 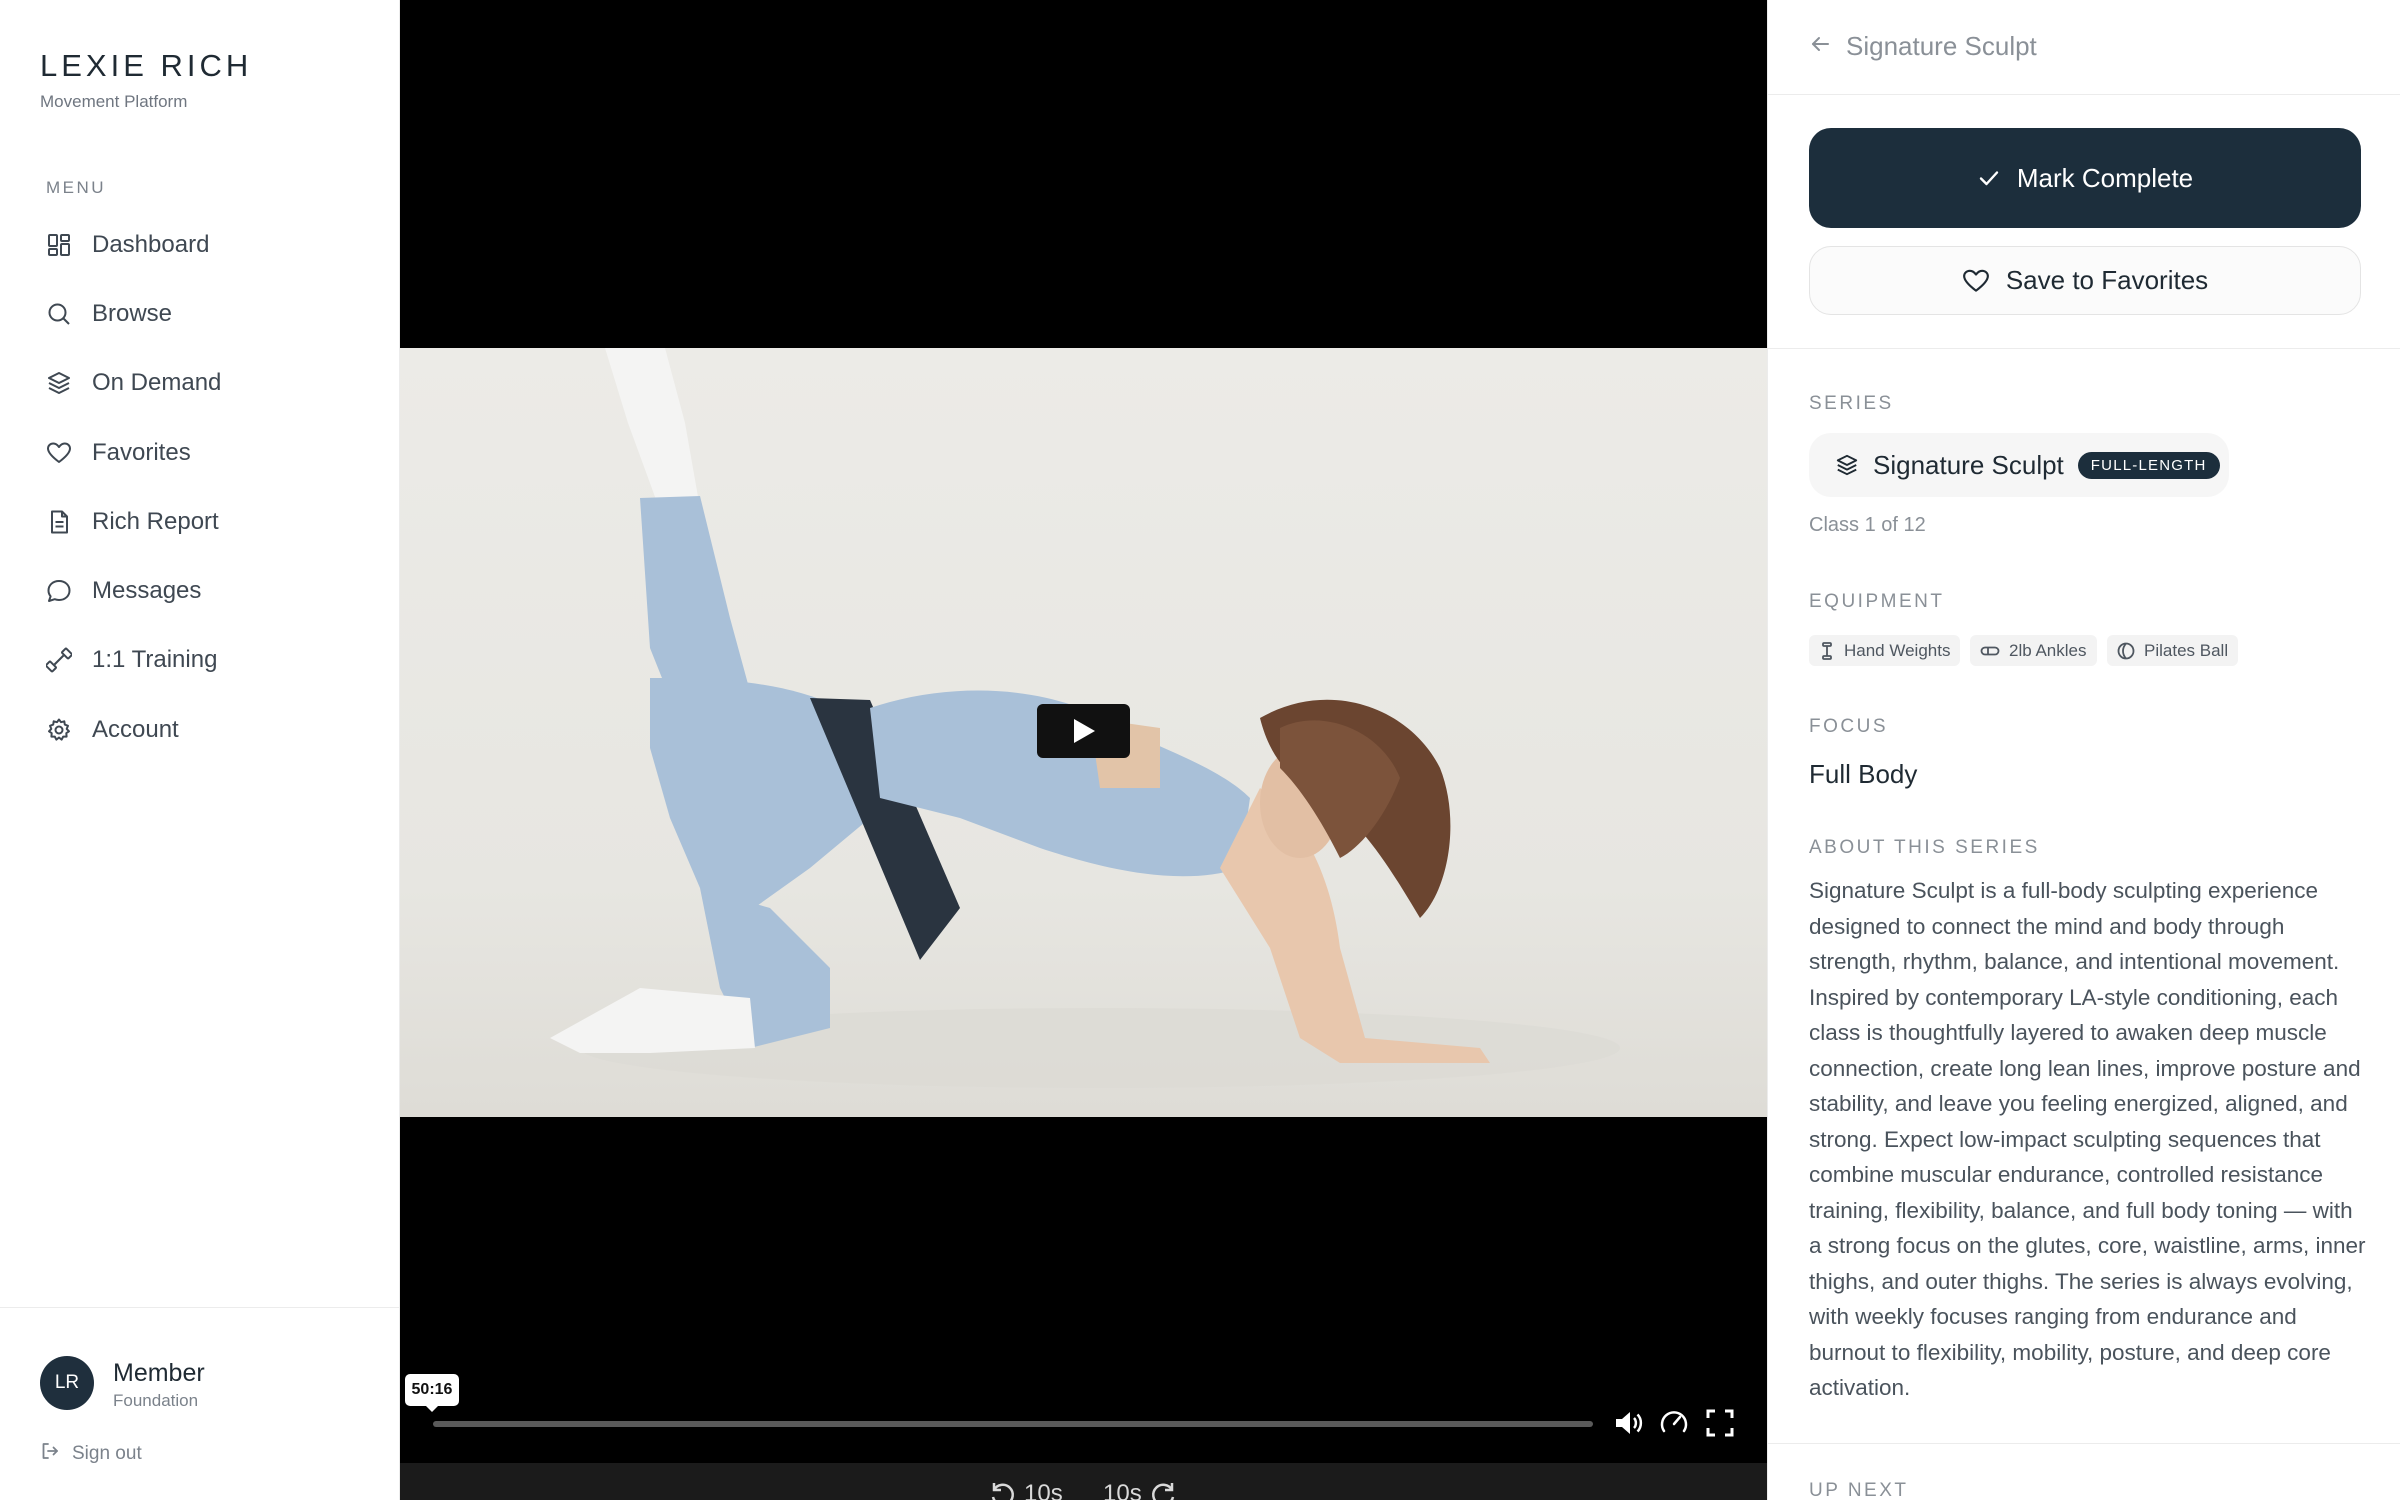 I want to click on volume-button, so click(x=1628, y=1423).